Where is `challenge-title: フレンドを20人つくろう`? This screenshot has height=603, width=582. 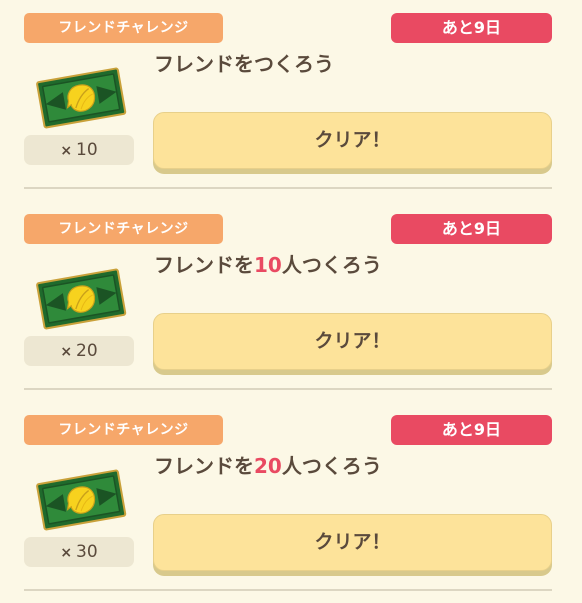 challenge-title: フレンドを20人つくろう is located at coordinates (268, 464).